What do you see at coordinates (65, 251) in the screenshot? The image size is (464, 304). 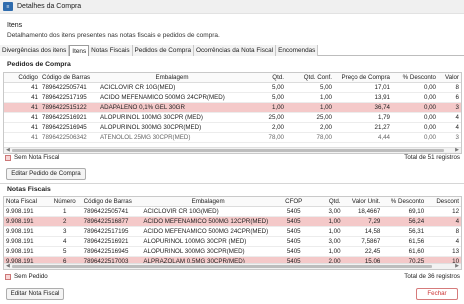 I see `cell-numero: 5` at bounding box center [65, 251].